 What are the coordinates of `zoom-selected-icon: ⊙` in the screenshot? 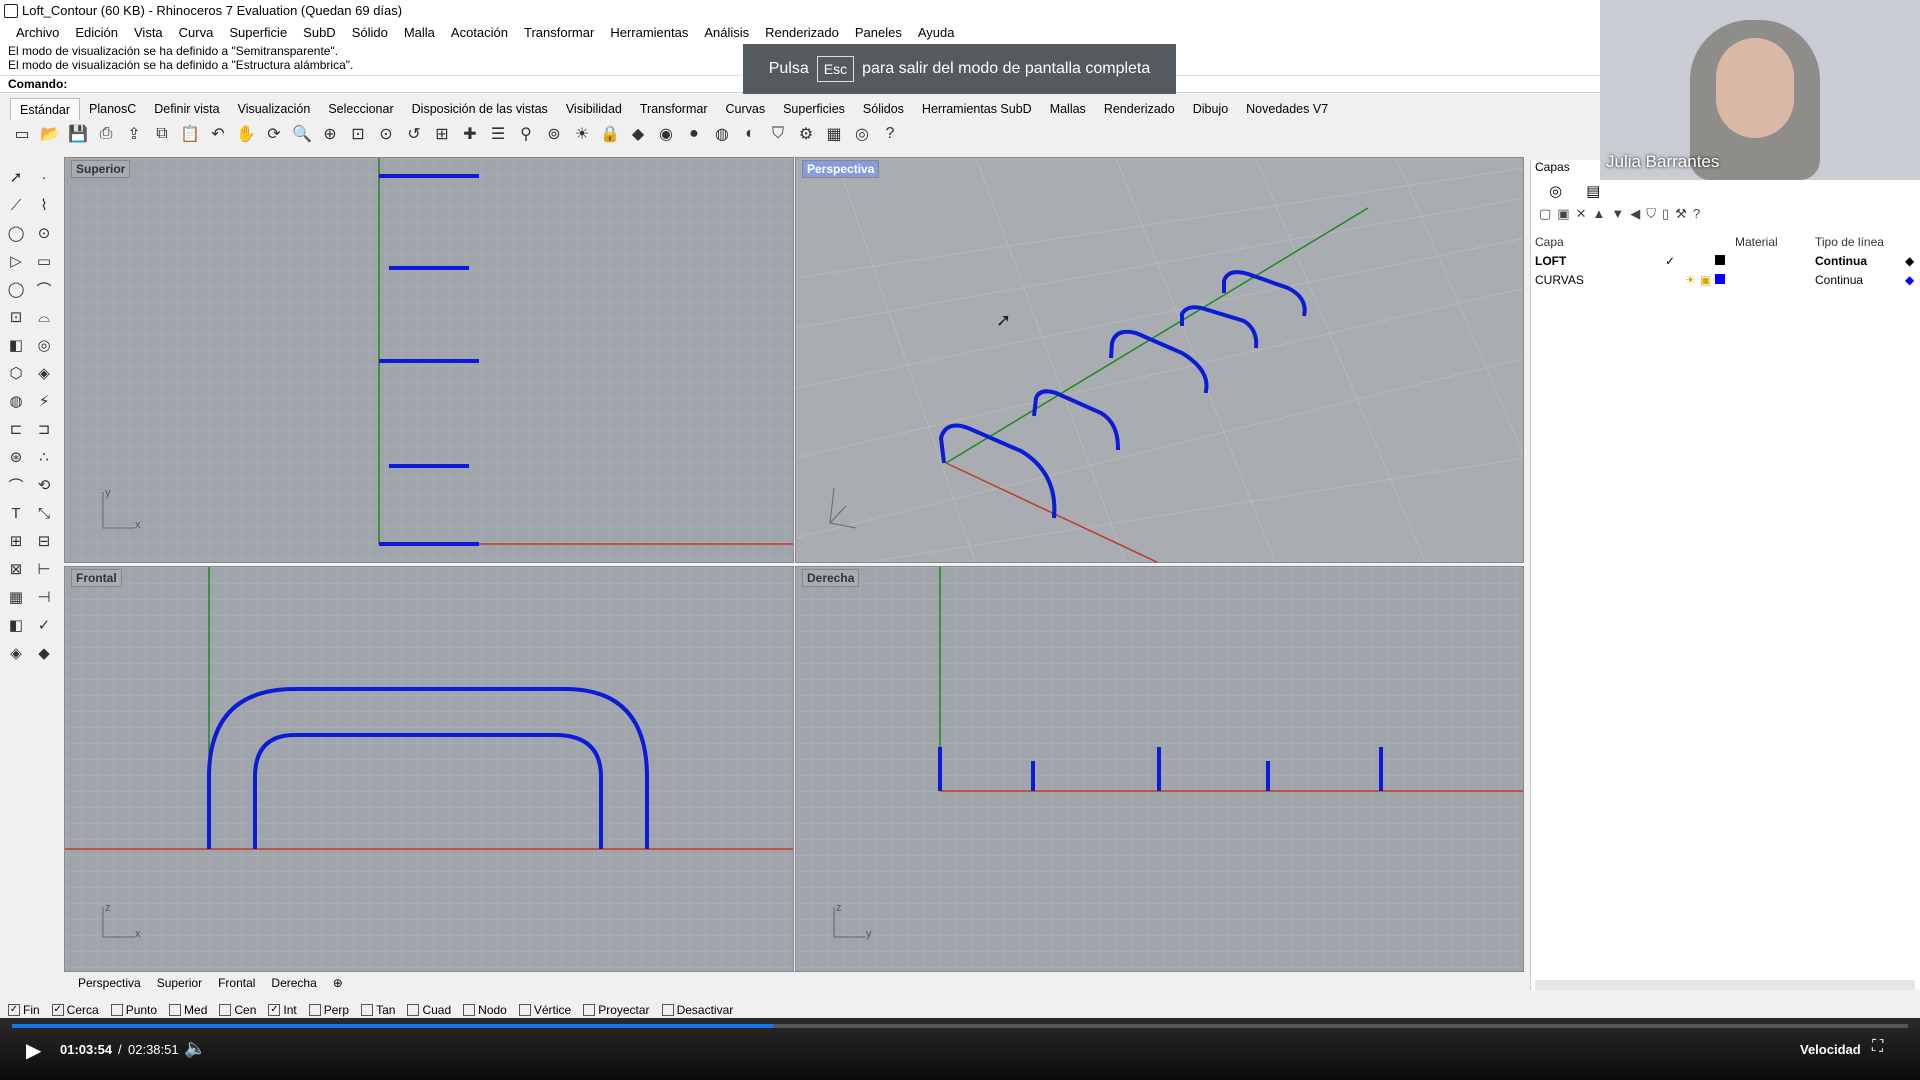 It's located at (386, 134).